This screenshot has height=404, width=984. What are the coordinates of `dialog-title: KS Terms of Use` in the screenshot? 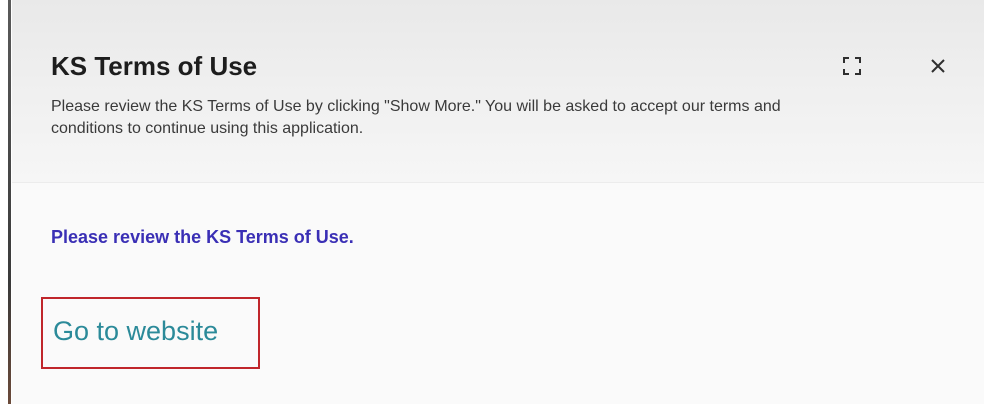 It's located at (154, 66).